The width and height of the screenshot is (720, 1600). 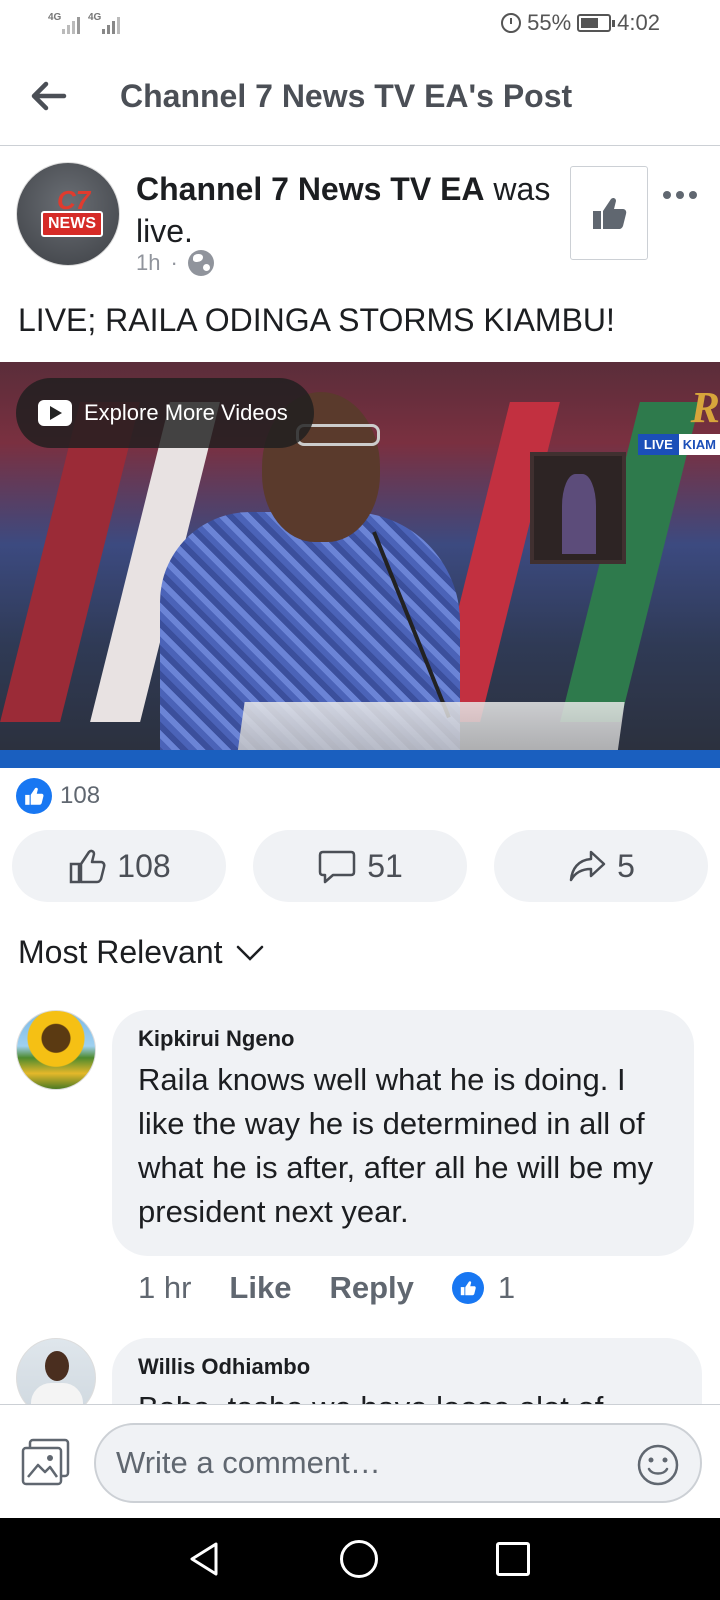 I want to click on signal-1-icon, so click(x=74, y=24).